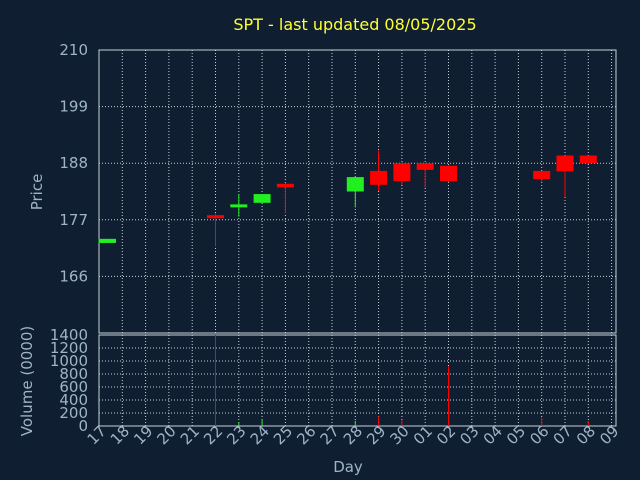  What do you see at coordinates (27, 381) in the screenshot?
I see `volume-axis-label: Volume (0000)` at bounding box center [27, 381].